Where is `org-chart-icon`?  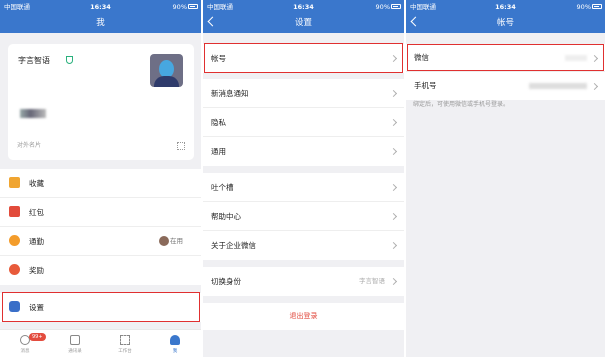 org-chart-icon is located at coordinates (75, 340).